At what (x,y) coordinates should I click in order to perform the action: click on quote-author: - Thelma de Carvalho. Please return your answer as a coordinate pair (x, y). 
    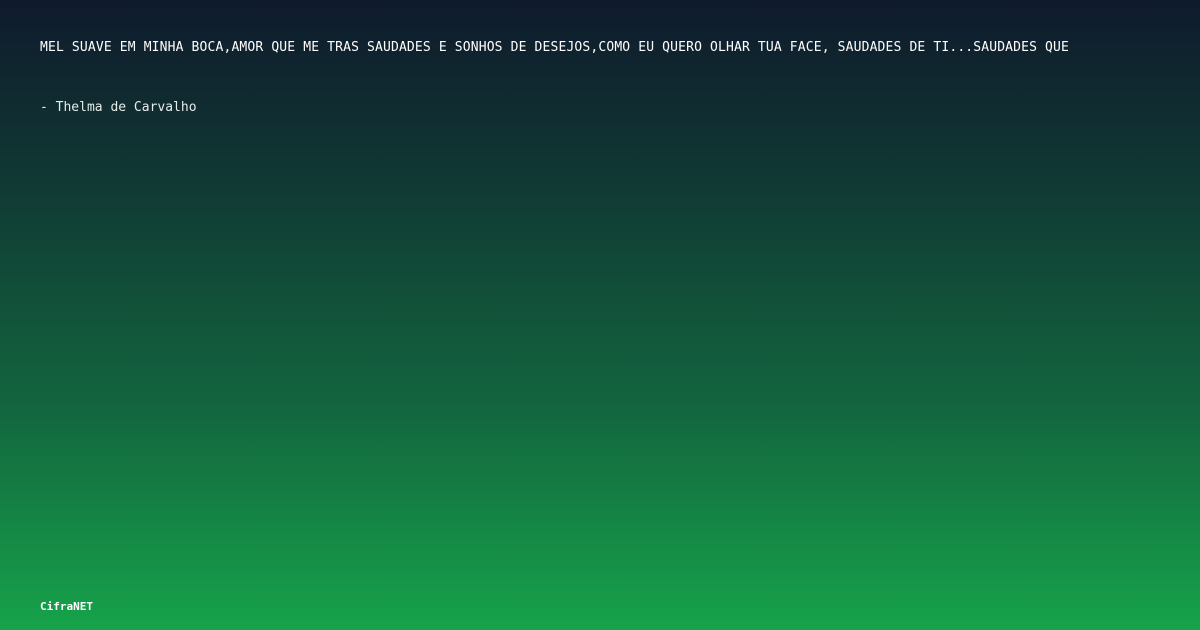
    Looking at the image, I should click on (118, 107).